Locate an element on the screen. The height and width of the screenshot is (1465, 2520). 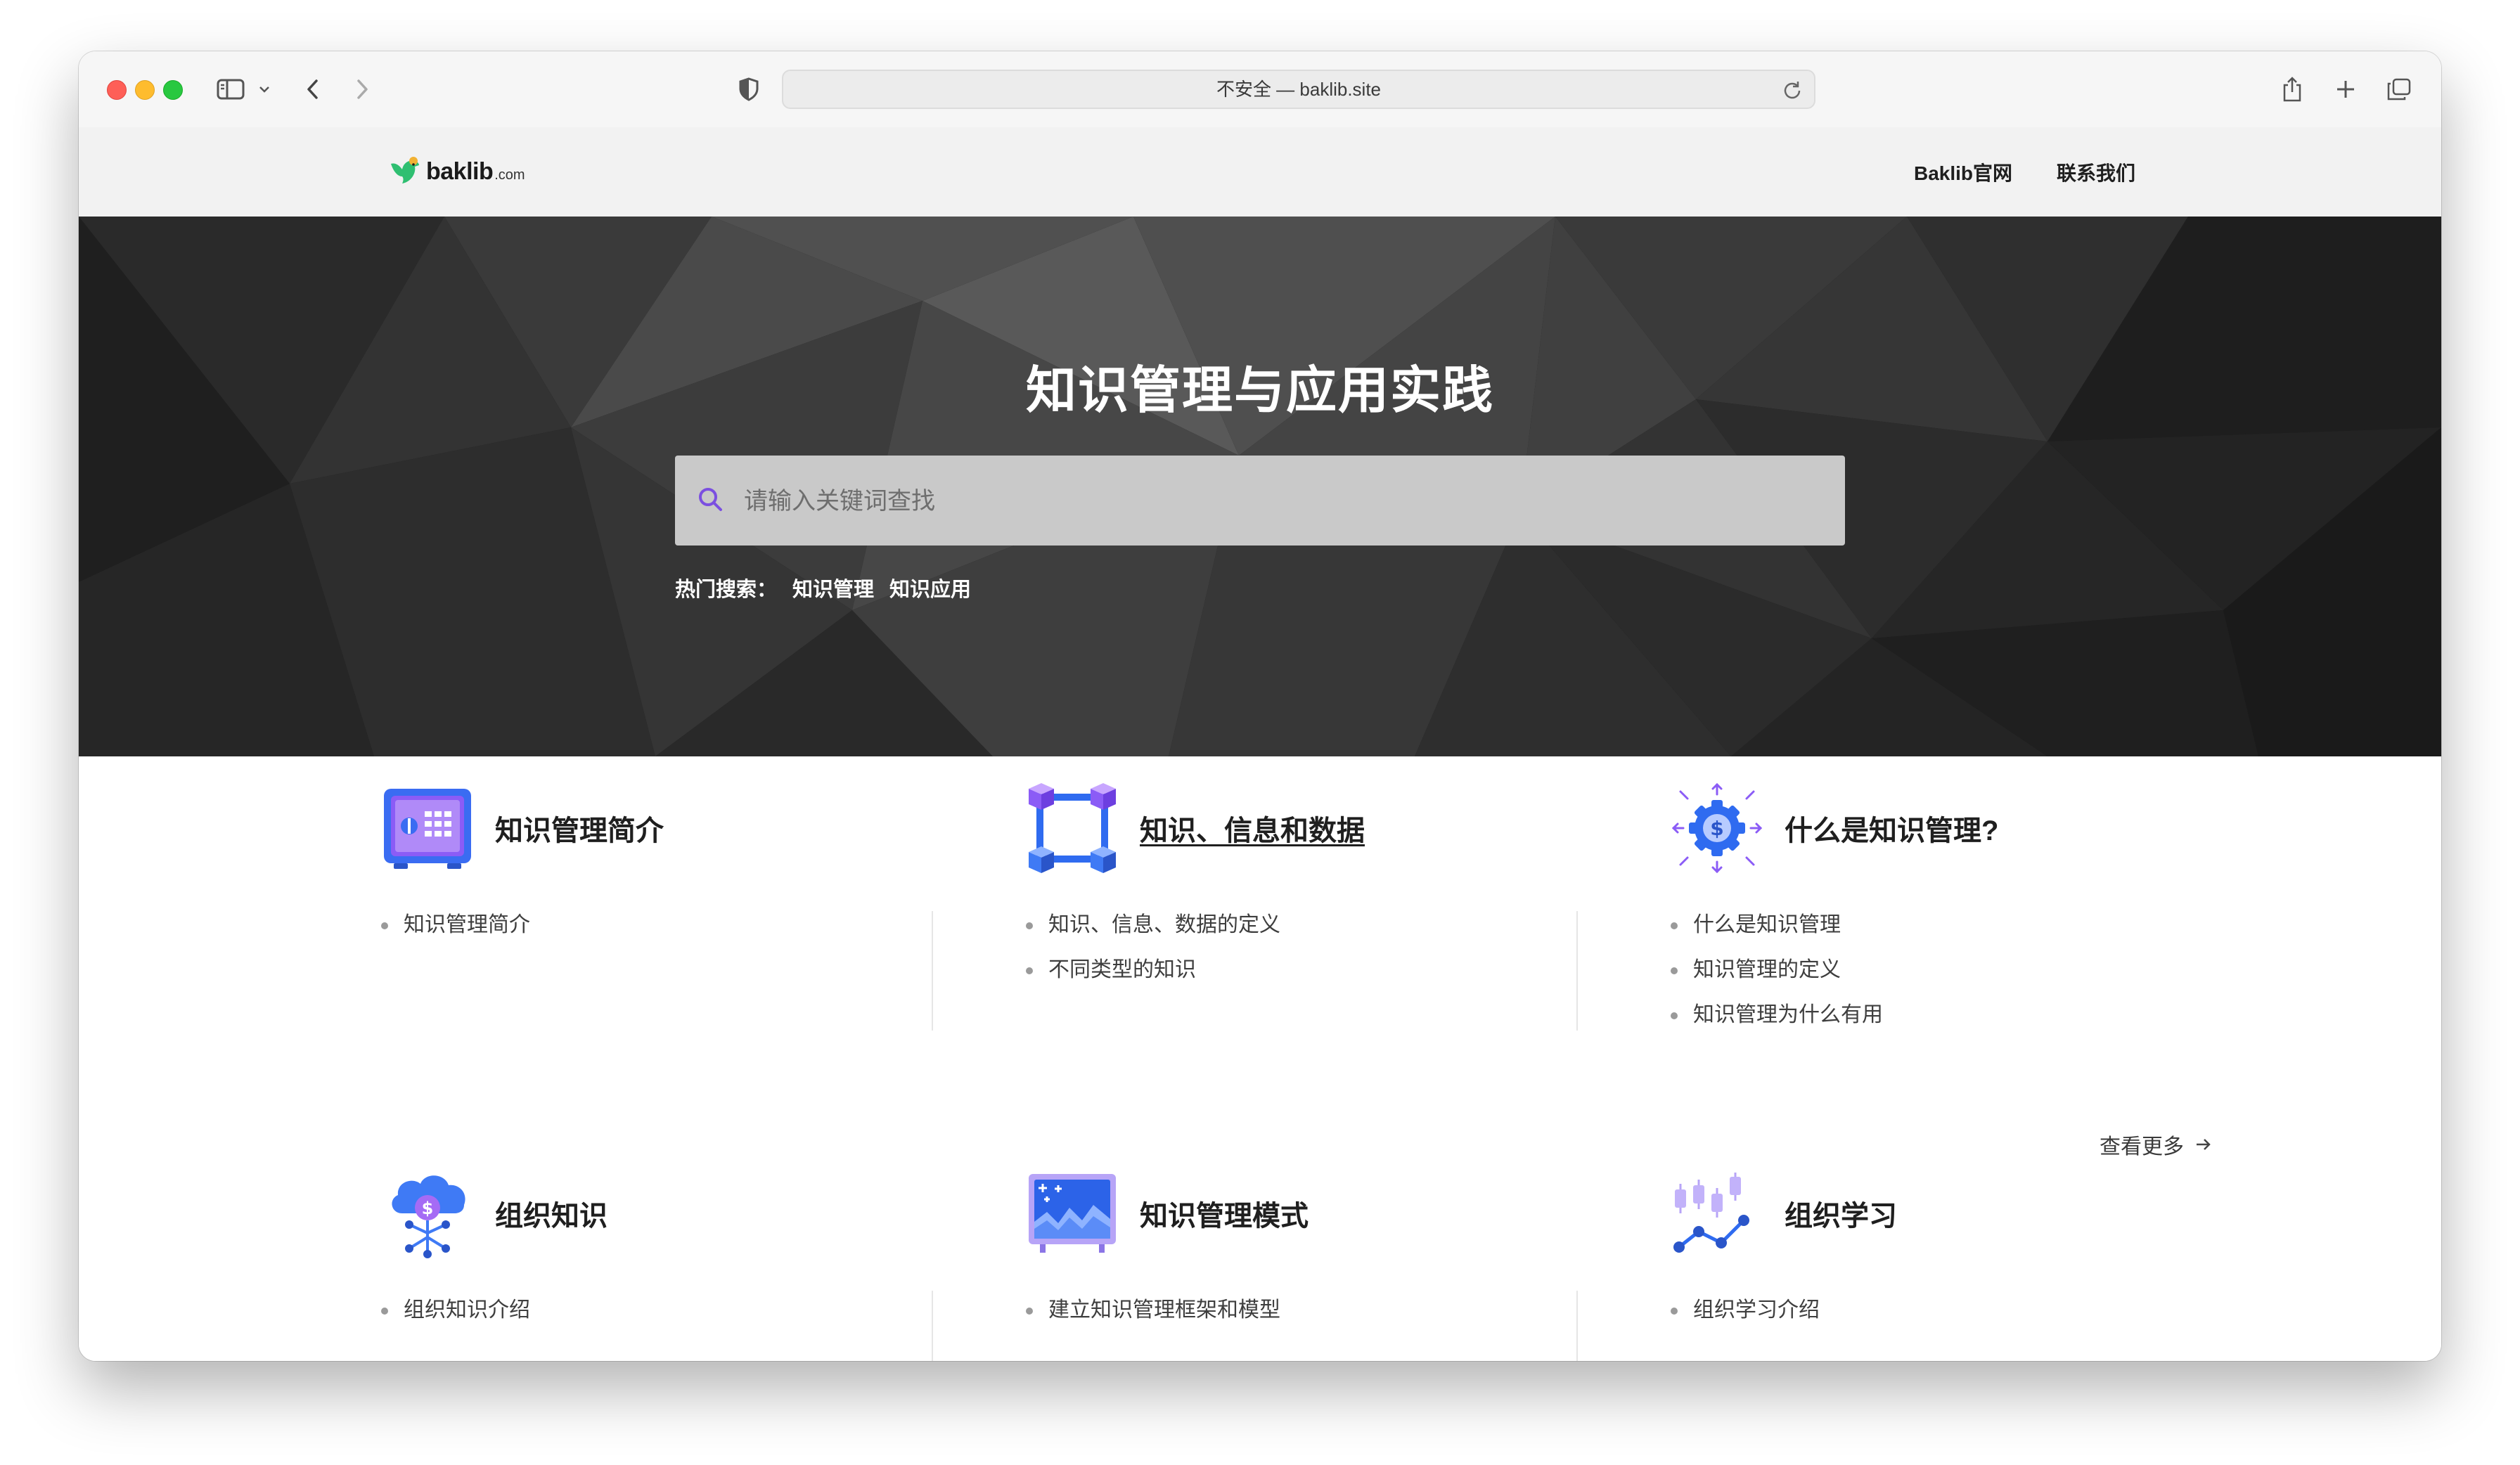
close-window-button is located at coordinates (117, 90).